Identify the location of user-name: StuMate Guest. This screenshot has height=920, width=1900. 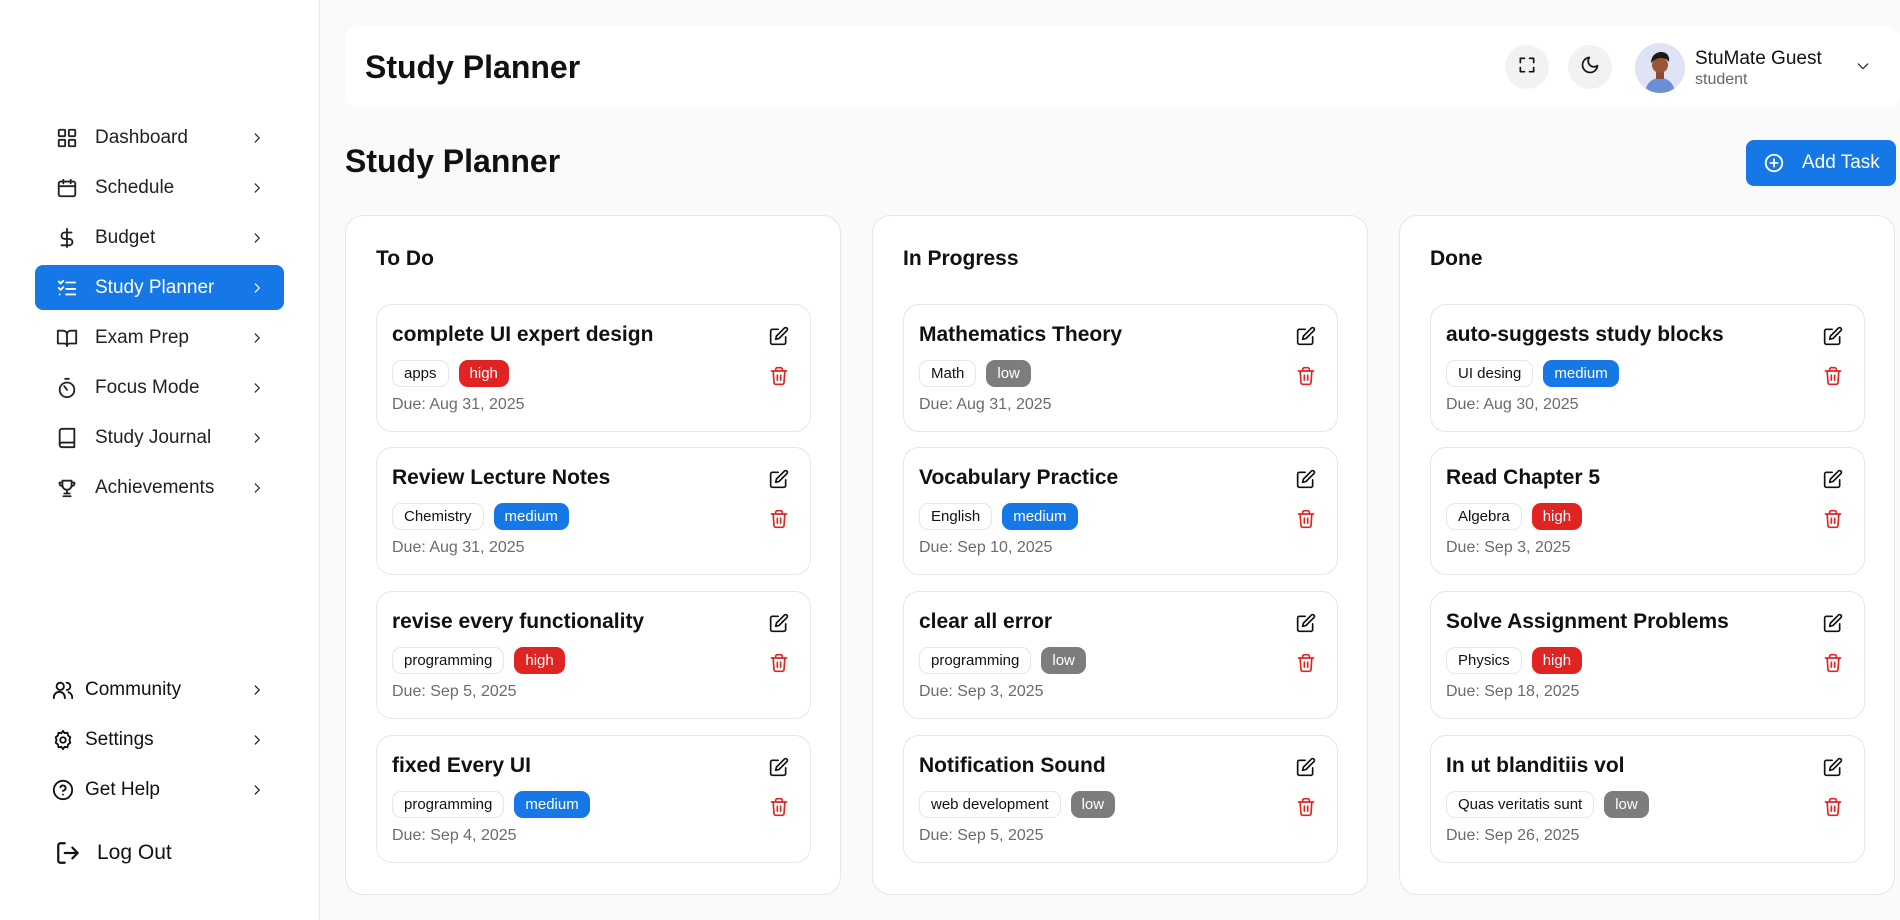
(1758, 58).